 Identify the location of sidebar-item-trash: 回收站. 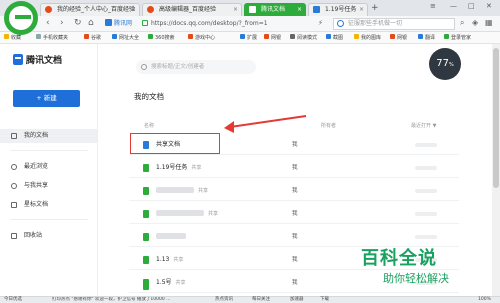
(48, 236).